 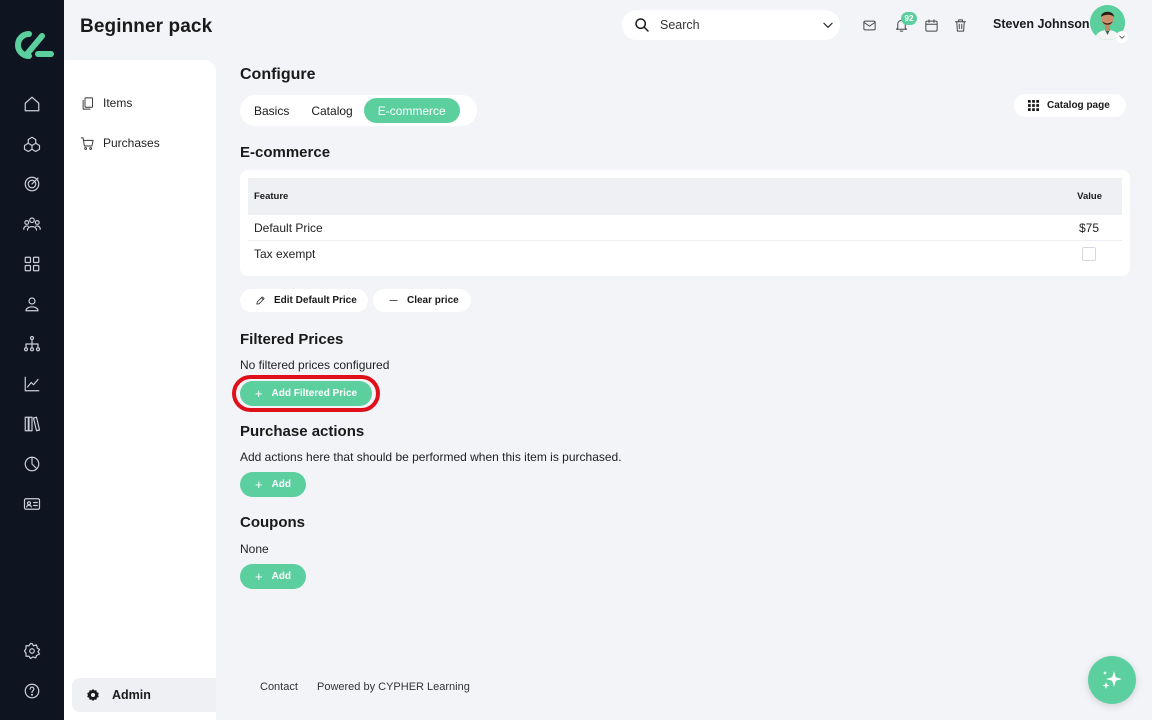 What do you see at coordinates (314, 393) in the screenshot?
I see `add-filtered-price-label: Add Filtered Price` at bounding box center [314, 393].